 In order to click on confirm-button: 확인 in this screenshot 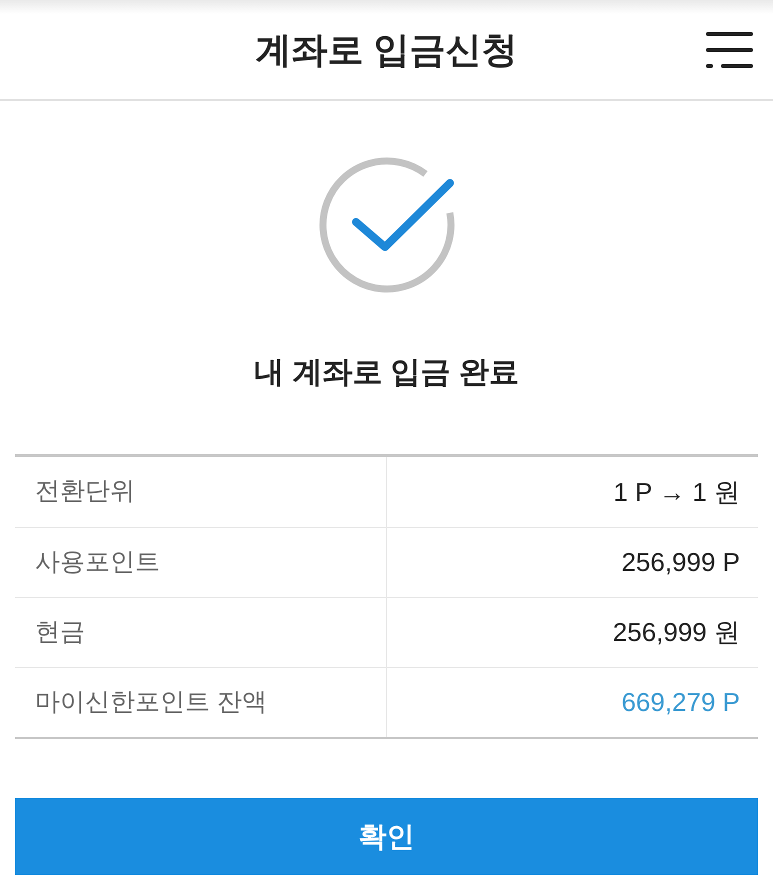, I will do `click(386, 836)`.